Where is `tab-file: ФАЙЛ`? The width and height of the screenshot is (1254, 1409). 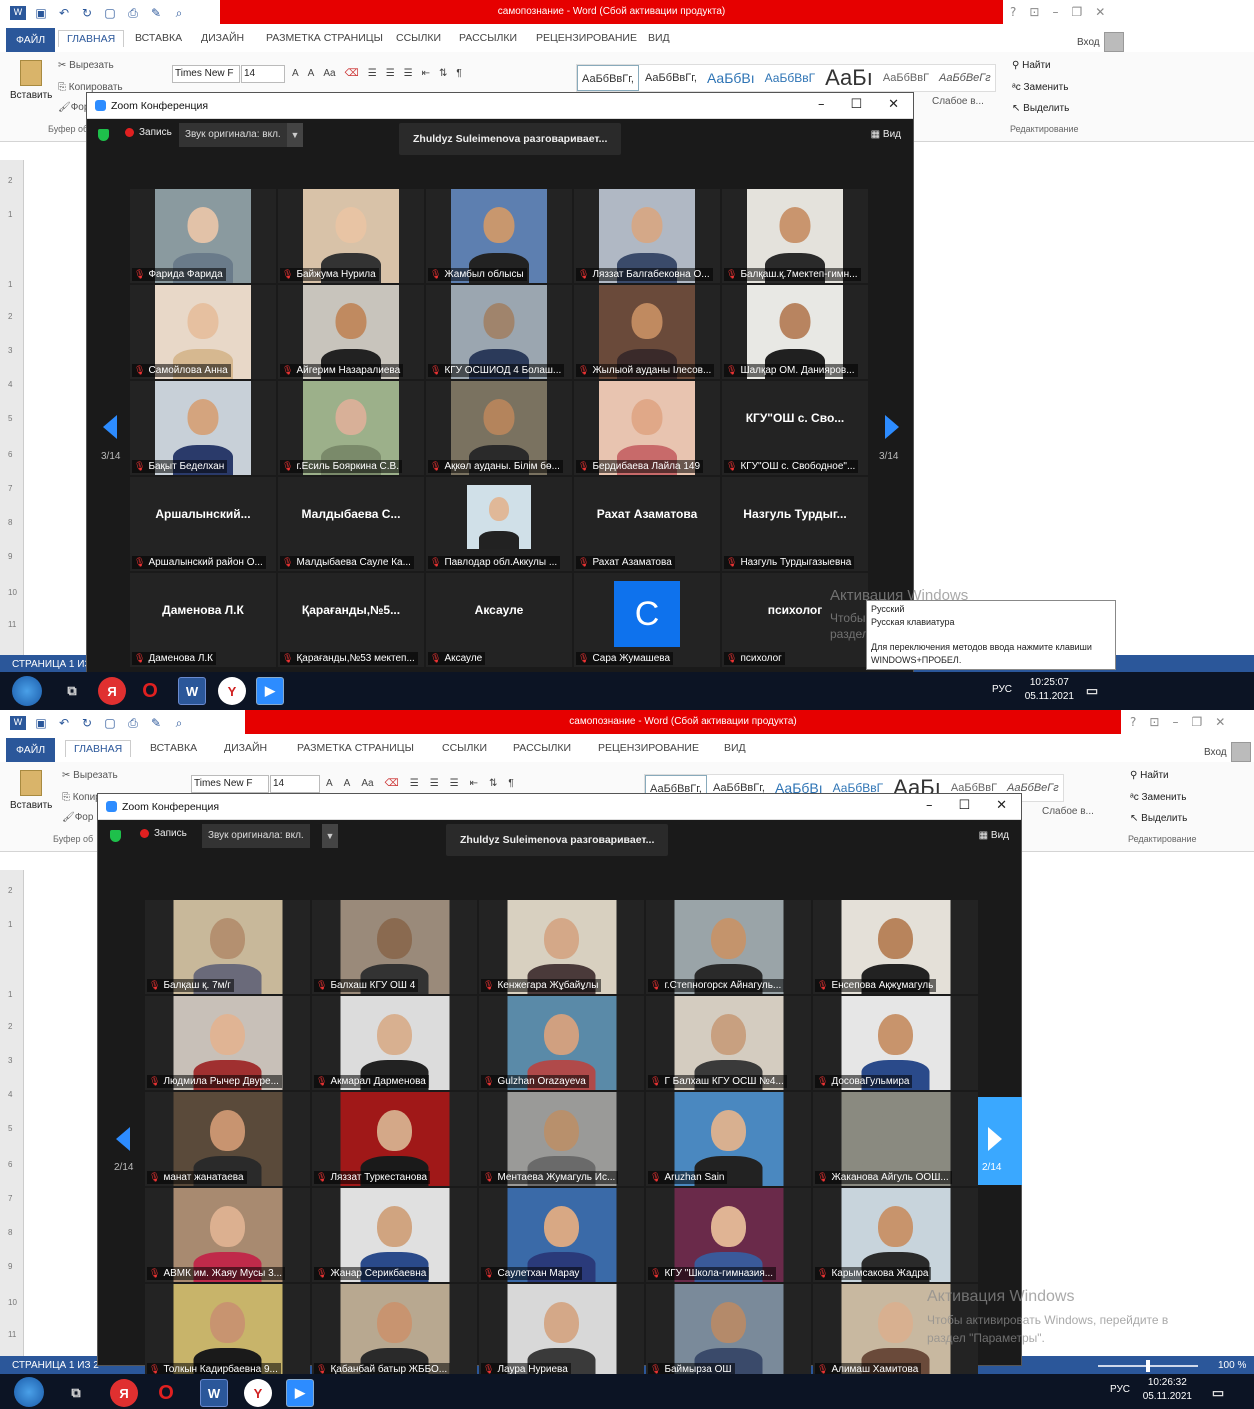 tab-file: ФАЙЛ is located at coordinates (31, 40).